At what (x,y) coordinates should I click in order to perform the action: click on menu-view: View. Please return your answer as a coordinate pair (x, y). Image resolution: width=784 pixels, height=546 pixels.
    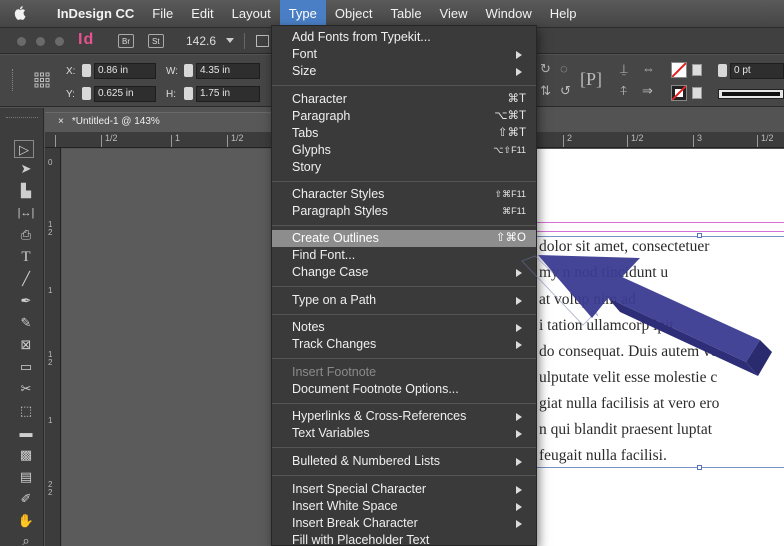
    Looking at the image, I should click on (454, 14).